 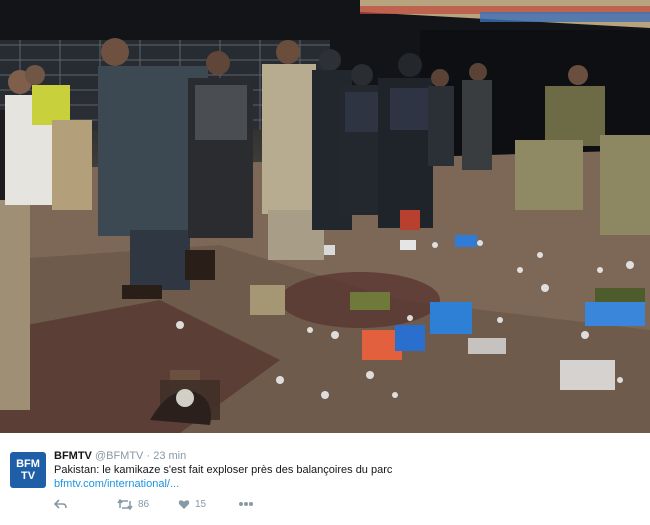 What do you see at coordinates (169, 456) in the screenshot?
I see `tweet-time: 23 min` at bounding box center [169, 456].